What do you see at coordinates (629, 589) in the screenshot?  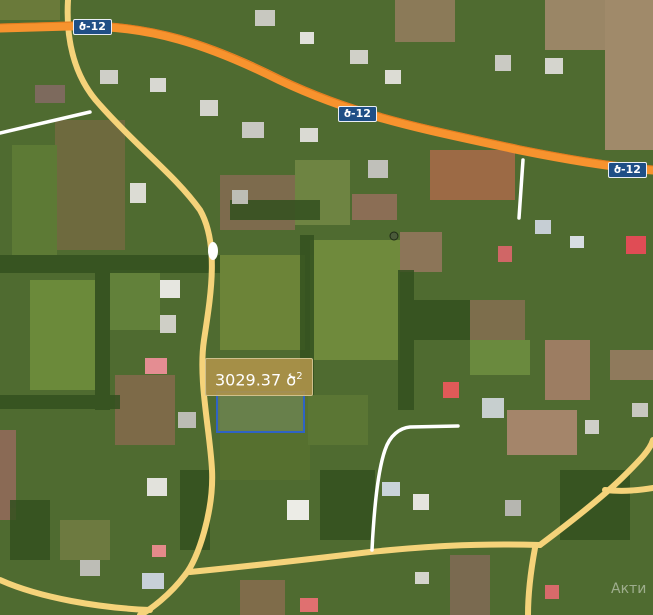 I see `activation-watermark: Акти` at bounding box center [629, 589].